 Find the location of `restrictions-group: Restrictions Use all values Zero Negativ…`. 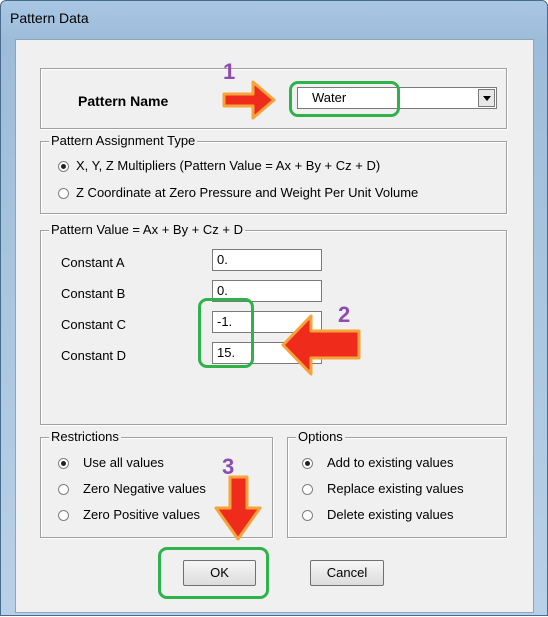

restrictions-group: Restrictions Use all values Zero Negativ… is located at coordinates (156, 483).